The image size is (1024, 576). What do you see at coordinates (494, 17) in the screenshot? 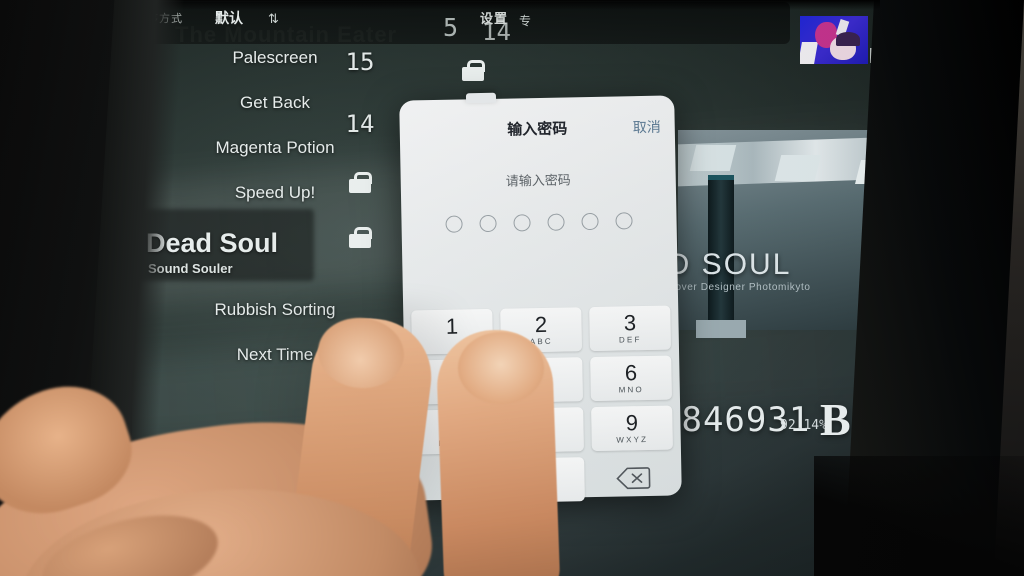
I see `settings-label: 设置` at bounding box center [494, 17].